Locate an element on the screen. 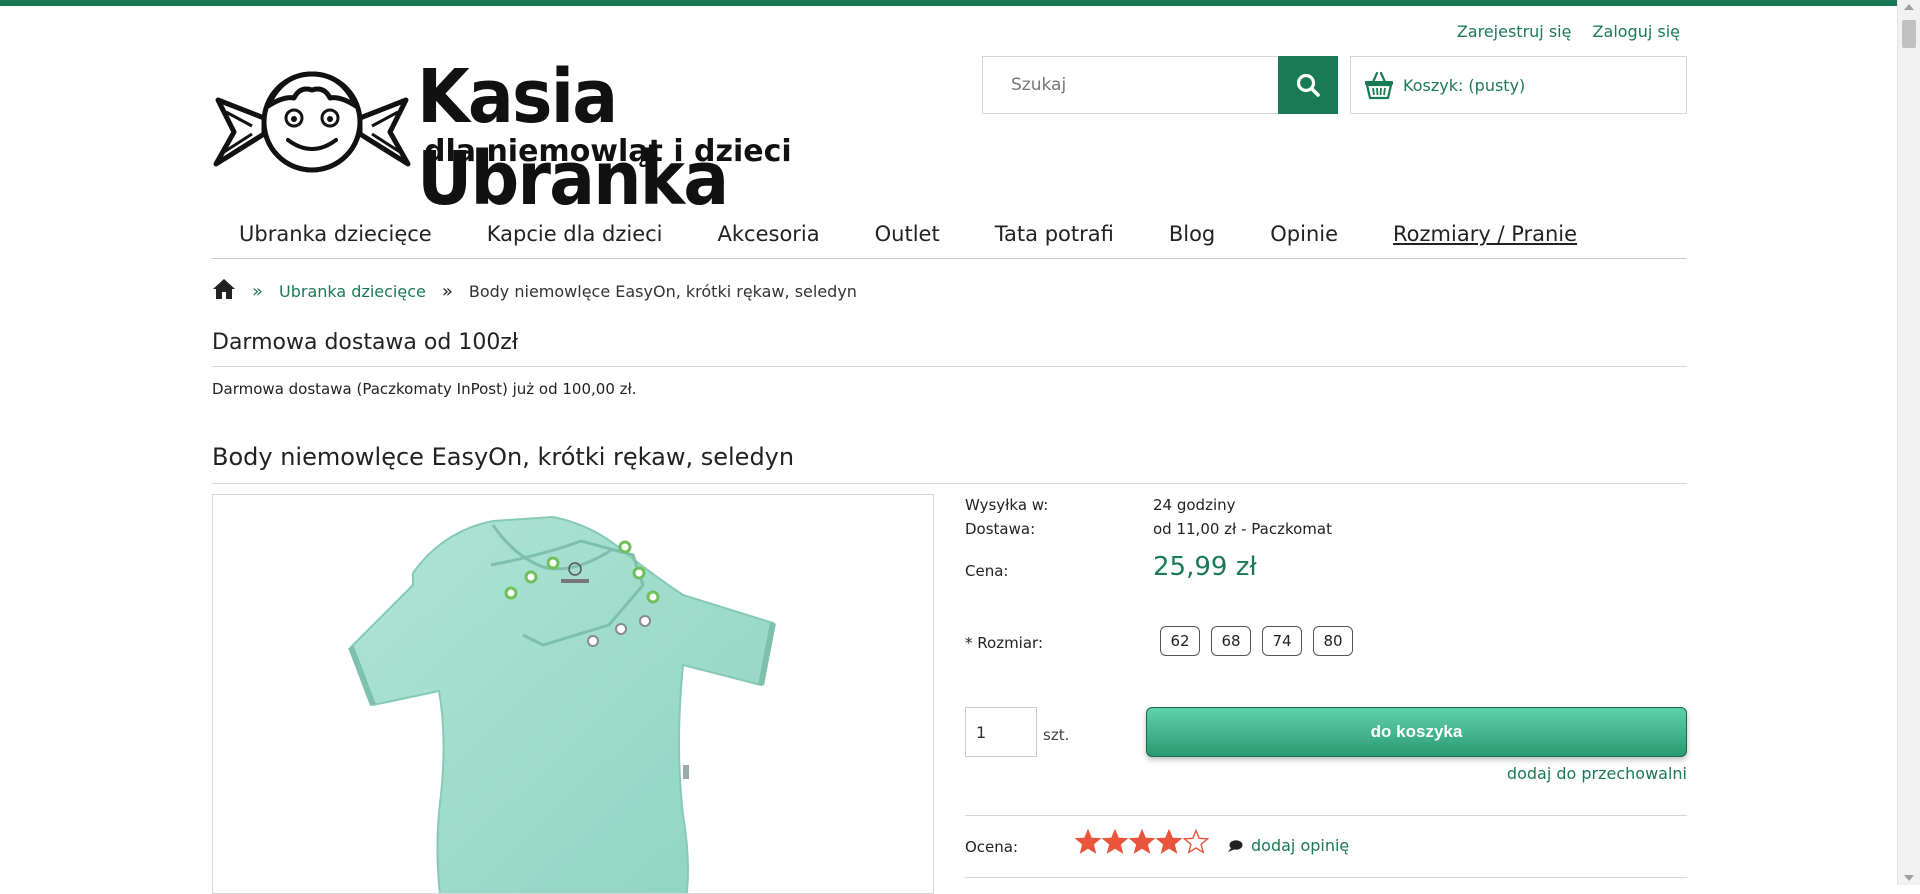 The width and height of the screenshot is (1920, 894). account-links: Zarejestruj się Zaloguj się is located at coordinates (1560, 31).